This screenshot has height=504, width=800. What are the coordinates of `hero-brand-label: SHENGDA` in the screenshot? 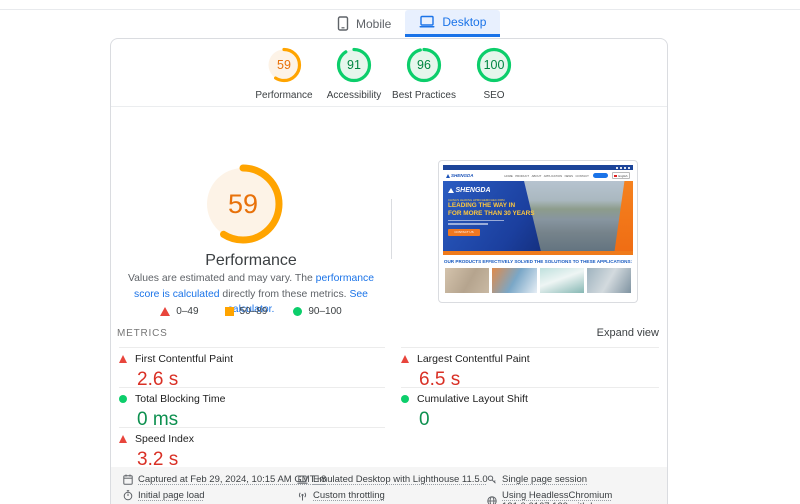 It's located at (473, 190).